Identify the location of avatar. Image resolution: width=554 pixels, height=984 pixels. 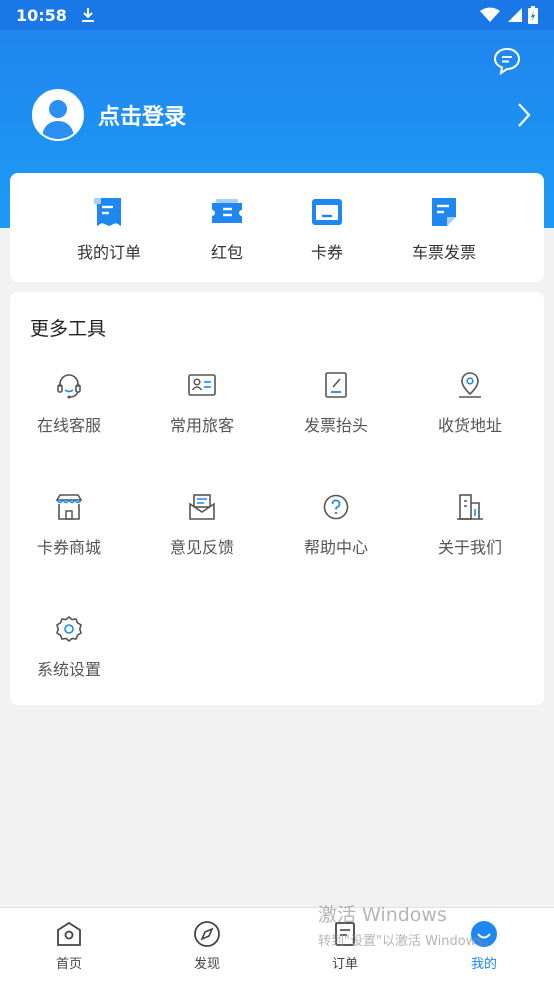
(58, 115).